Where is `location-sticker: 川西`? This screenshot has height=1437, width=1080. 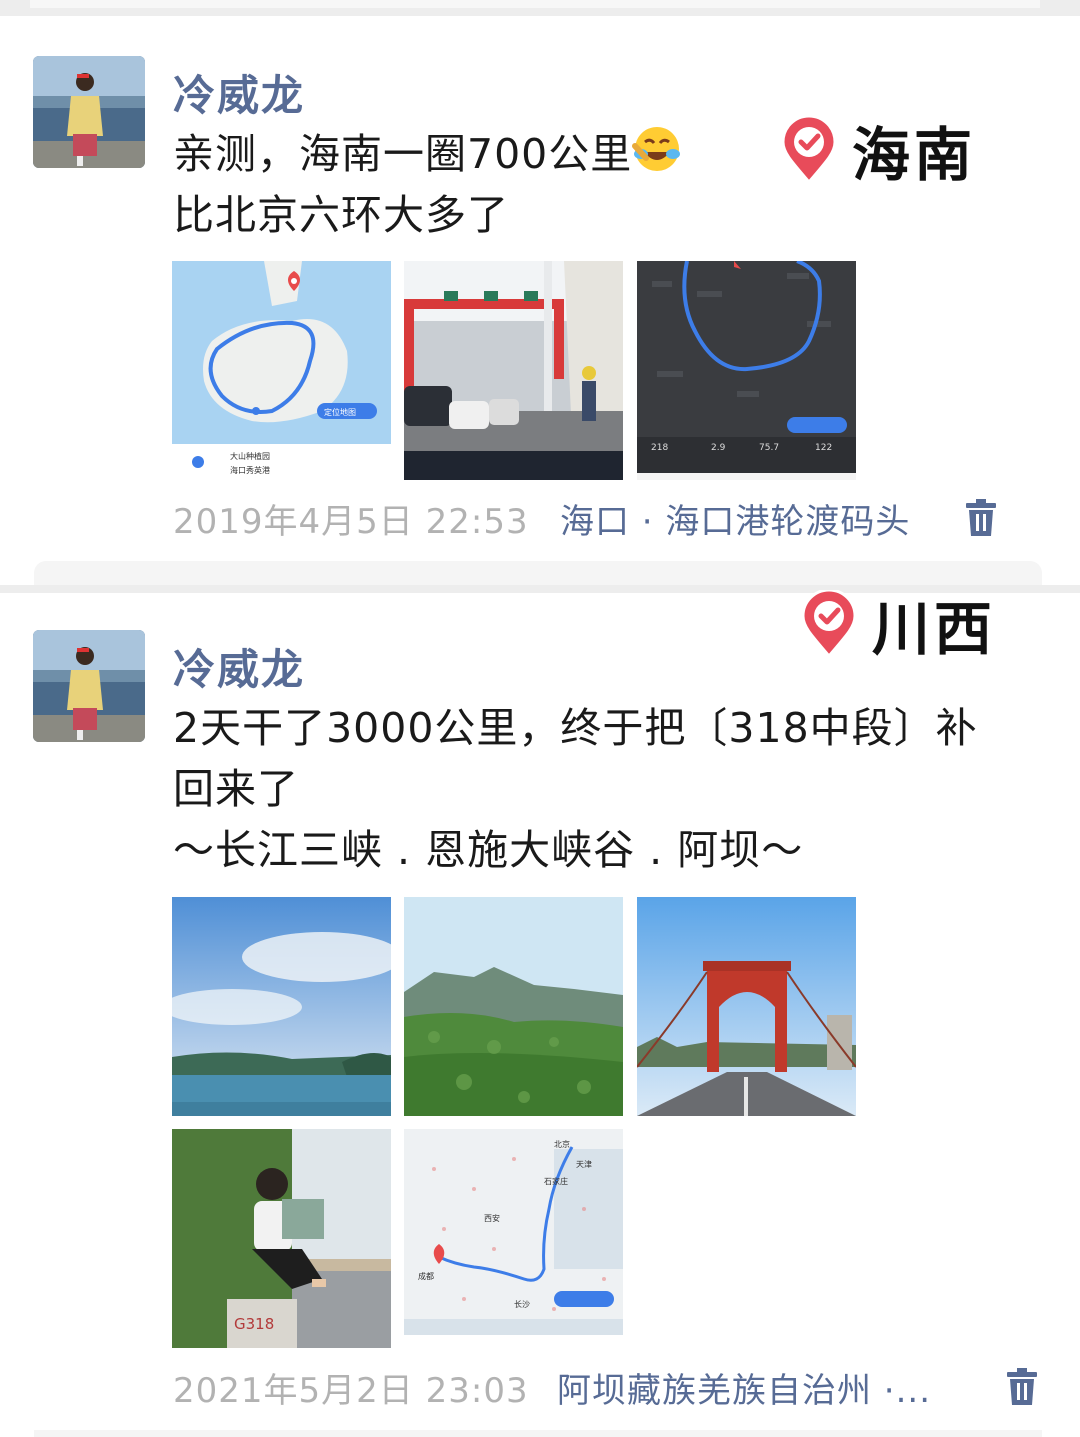
location-sticker: 川西 is located at coordinates (898, 624).